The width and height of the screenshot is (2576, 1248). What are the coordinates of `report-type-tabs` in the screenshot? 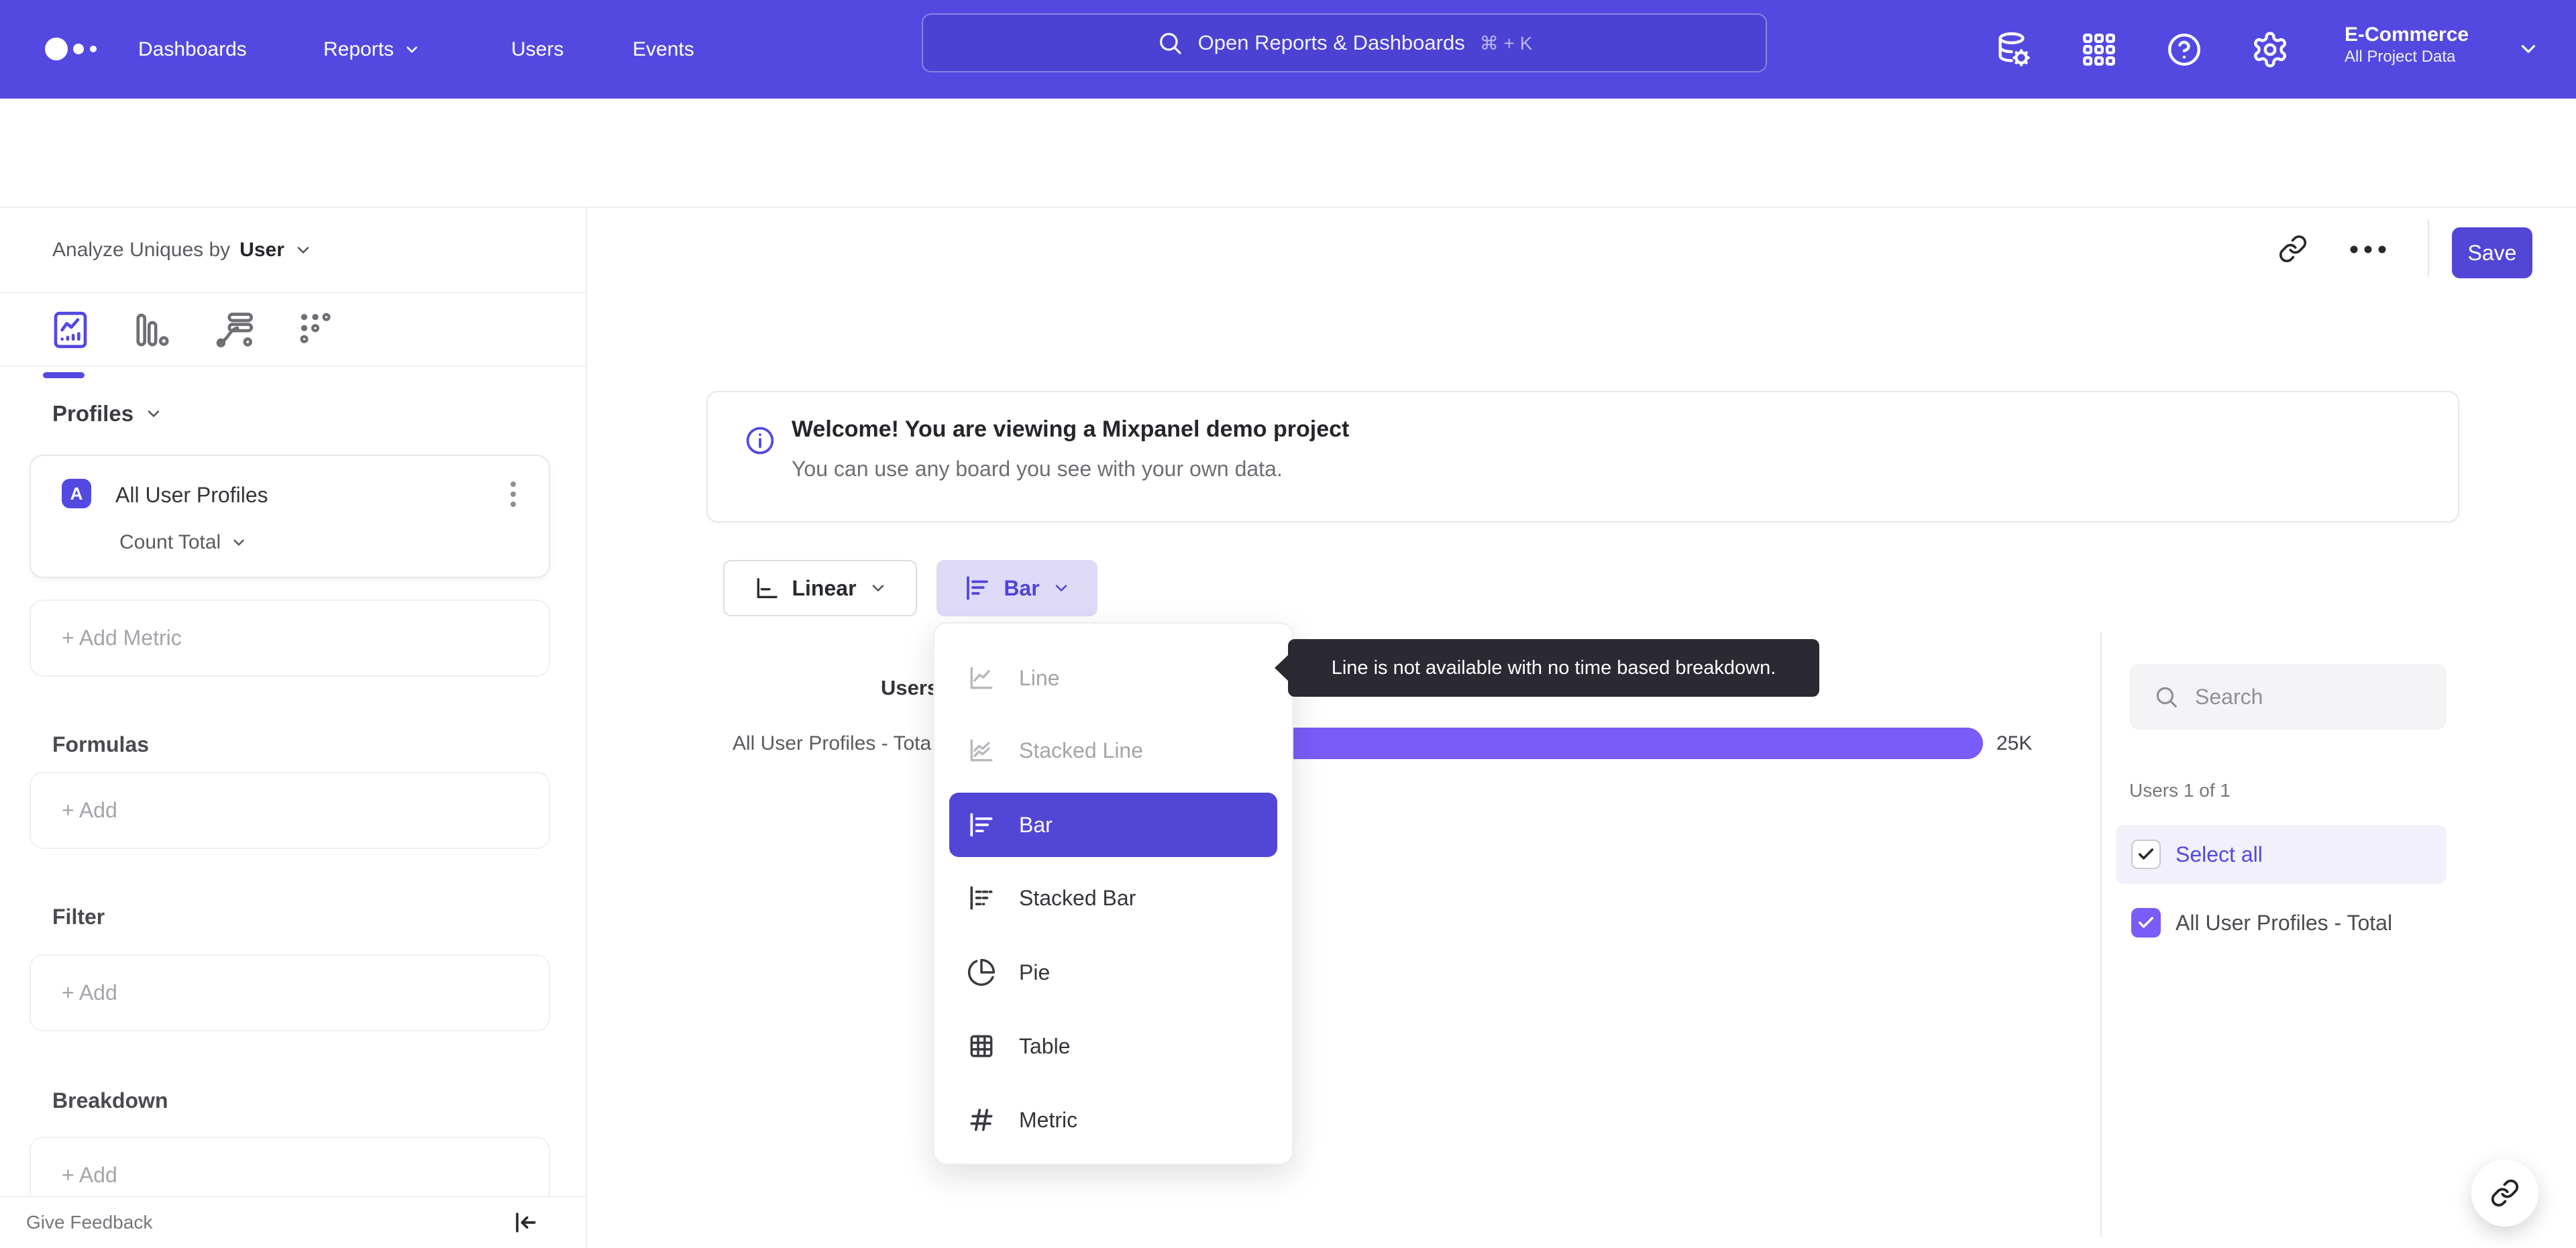 It's located at (293, 335).